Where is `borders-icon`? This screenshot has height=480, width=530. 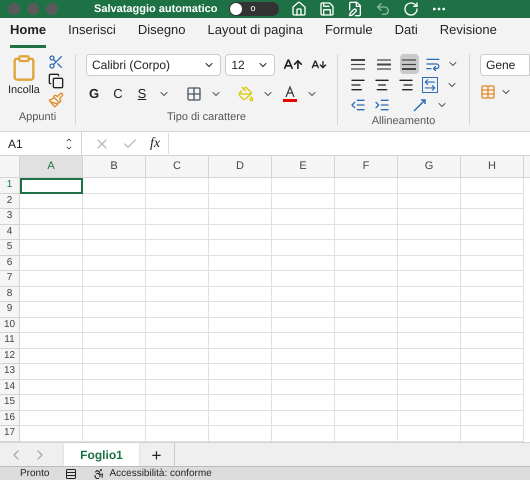
borders-icon is located at coordinates (194, 94).